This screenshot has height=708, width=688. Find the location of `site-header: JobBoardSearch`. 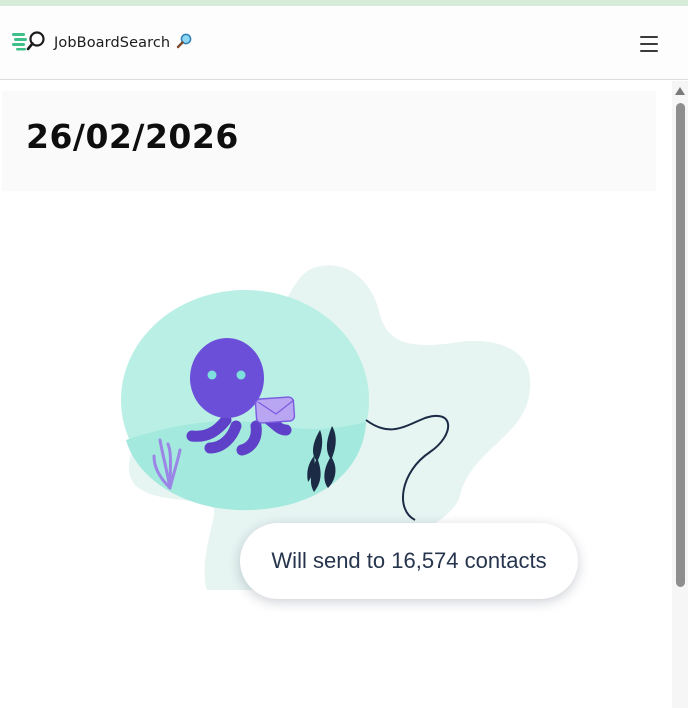

site-header: JobBoardSearch is located at coordinates (344, 43).